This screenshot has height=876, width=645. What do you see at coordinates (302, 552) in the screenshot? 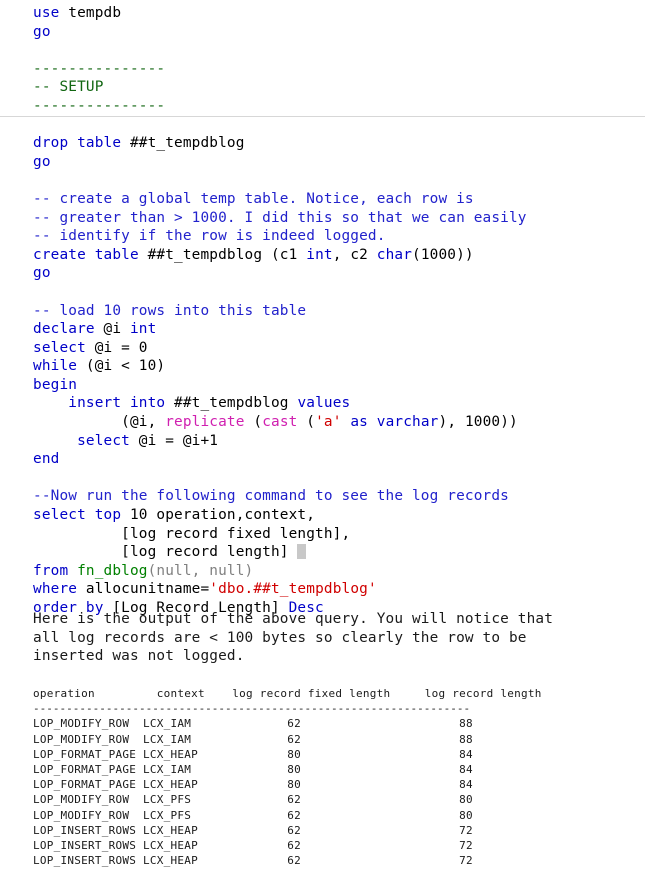
I see `text-cursor-block` at bounding box center [302, 552].